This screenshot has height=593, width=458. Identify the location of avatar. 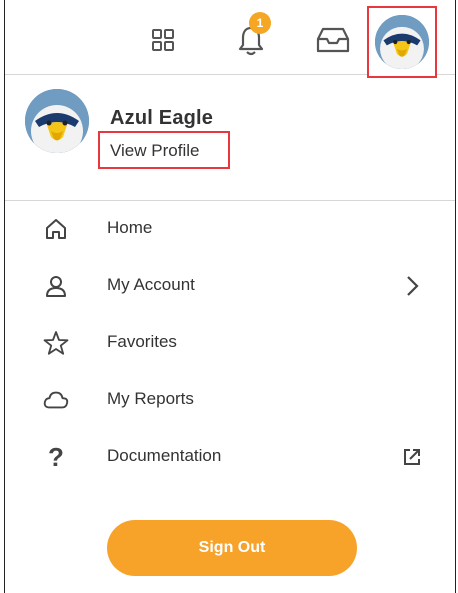
(402, 42).